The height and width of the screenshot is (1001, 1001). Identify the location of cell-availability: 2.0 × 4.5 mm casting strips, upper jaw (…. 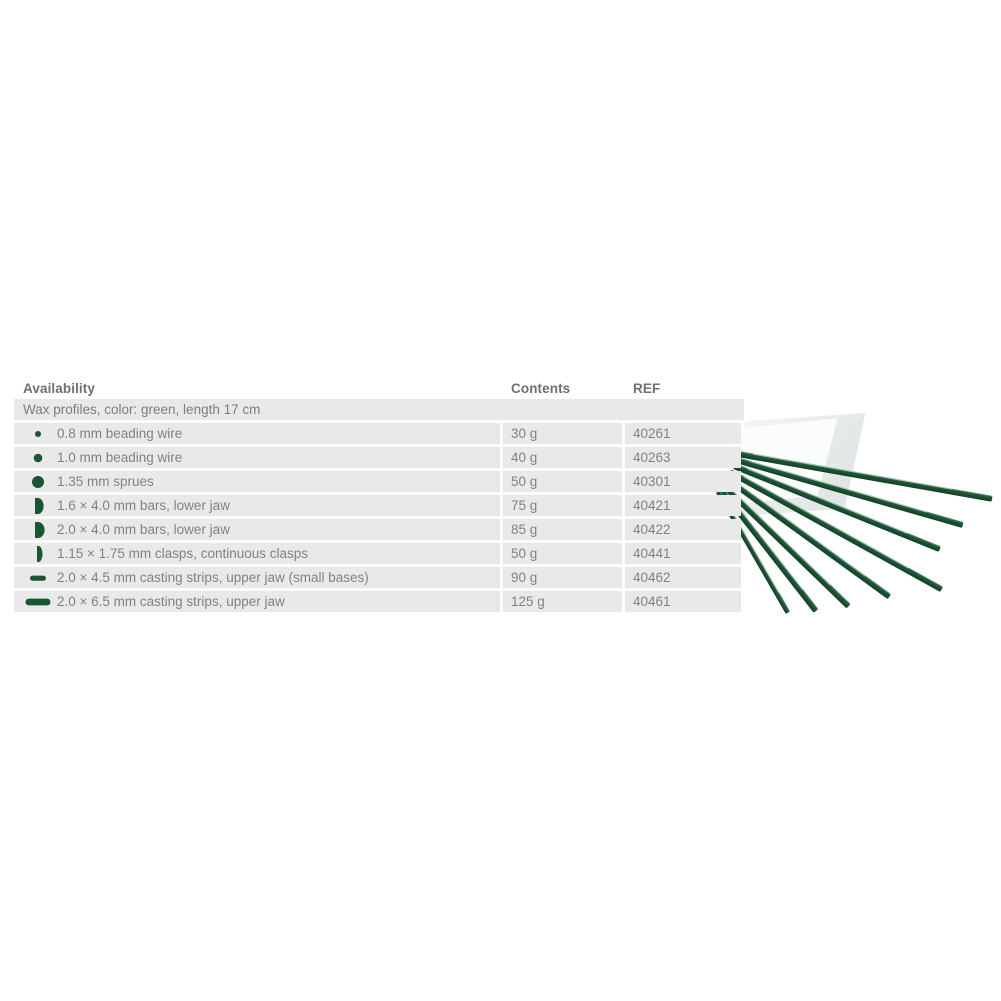
(257, 577).